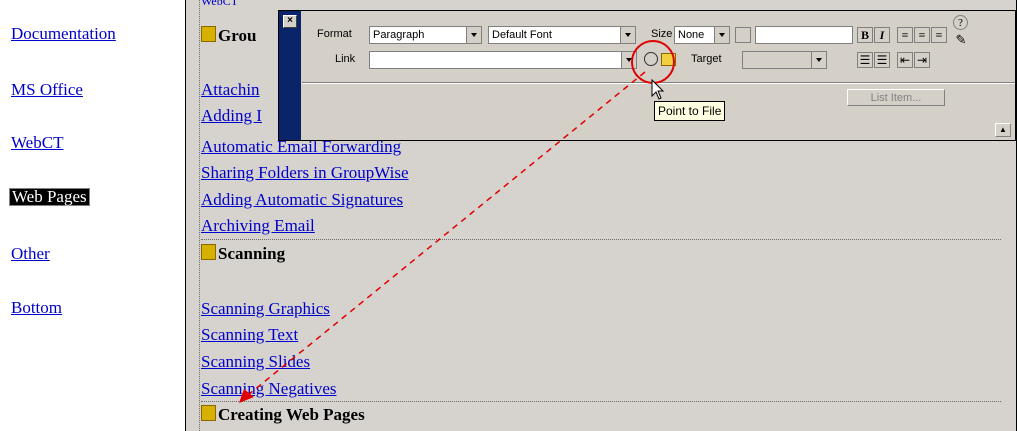 This screenshot has height=431, width=1017. I want to click on nav-link-documentation: Documentation, so click(63, 34).